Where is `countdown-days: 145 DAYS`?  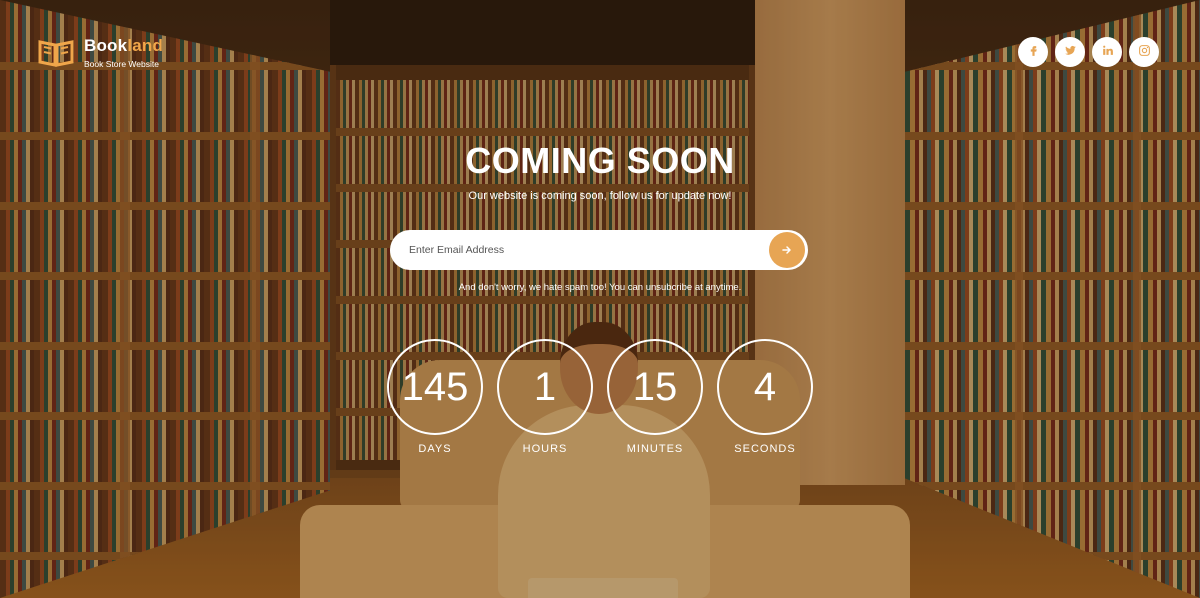 countdown-days: 145 DAYS is located at coordinates (435, 397).